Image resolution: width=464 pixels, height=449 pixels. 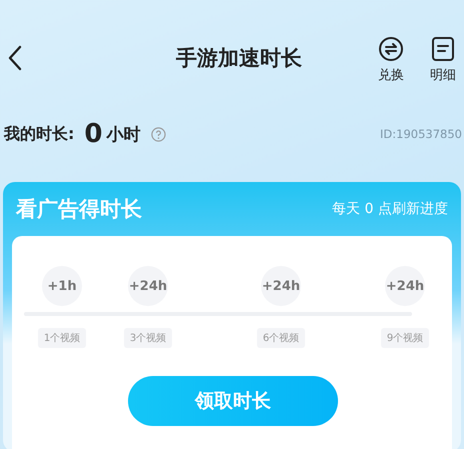 I want to click on action-label: 兑换, so click(x=391, y=75).